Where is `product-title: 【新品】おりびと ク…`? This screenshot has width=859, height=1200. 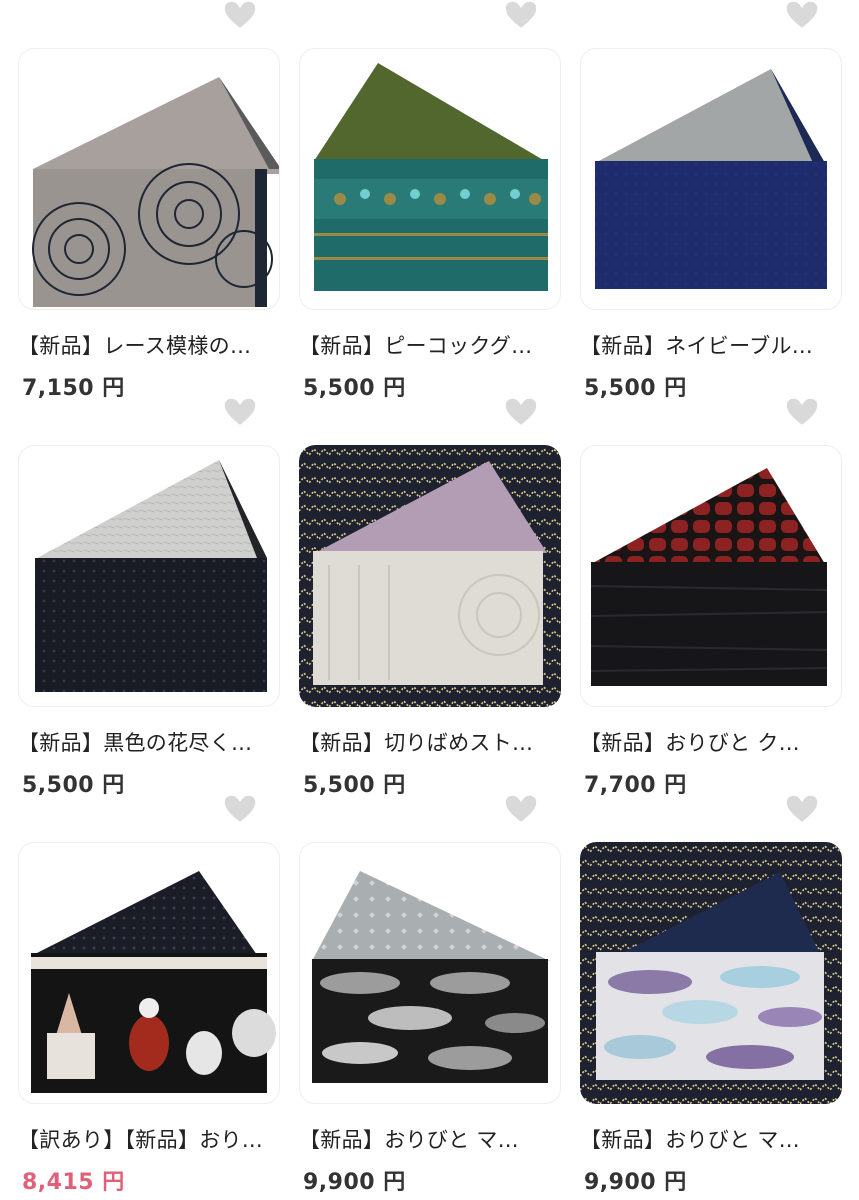
product-title: 【新品】おりびと ク… is located at coordinates (711, 742).